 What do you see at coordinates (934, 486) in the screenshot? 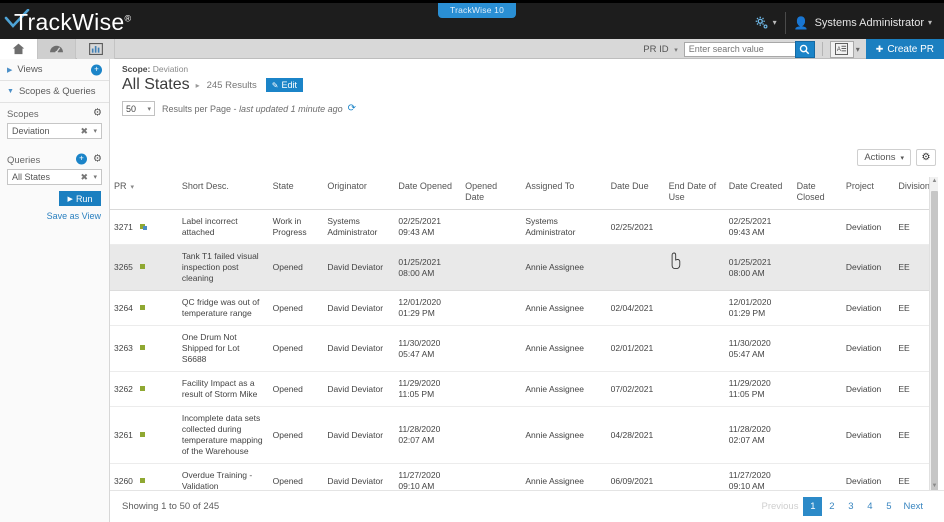
I see `scroll-down-arrow-icon: ▼` at bounding box center [934, 486].